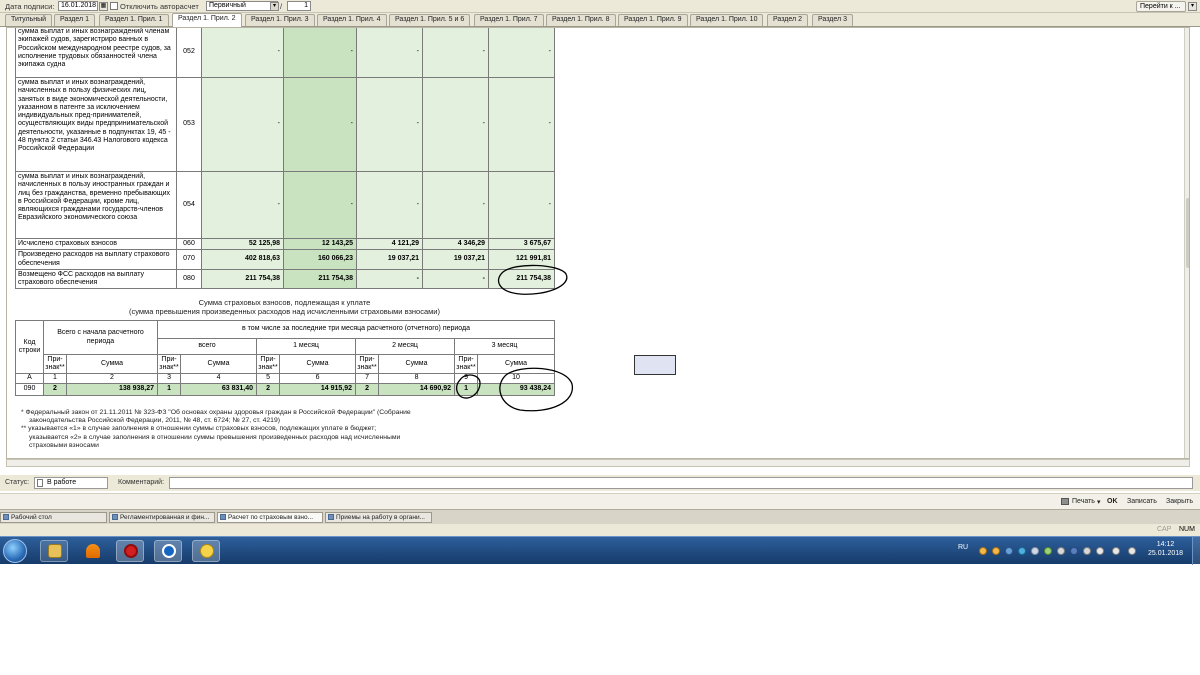 The width and height of the screenshot is (1200, 675). What do you see at coordinates (92, 551) in the screenshot?
I see `vlc-icon` at bounding box center [92, 551].